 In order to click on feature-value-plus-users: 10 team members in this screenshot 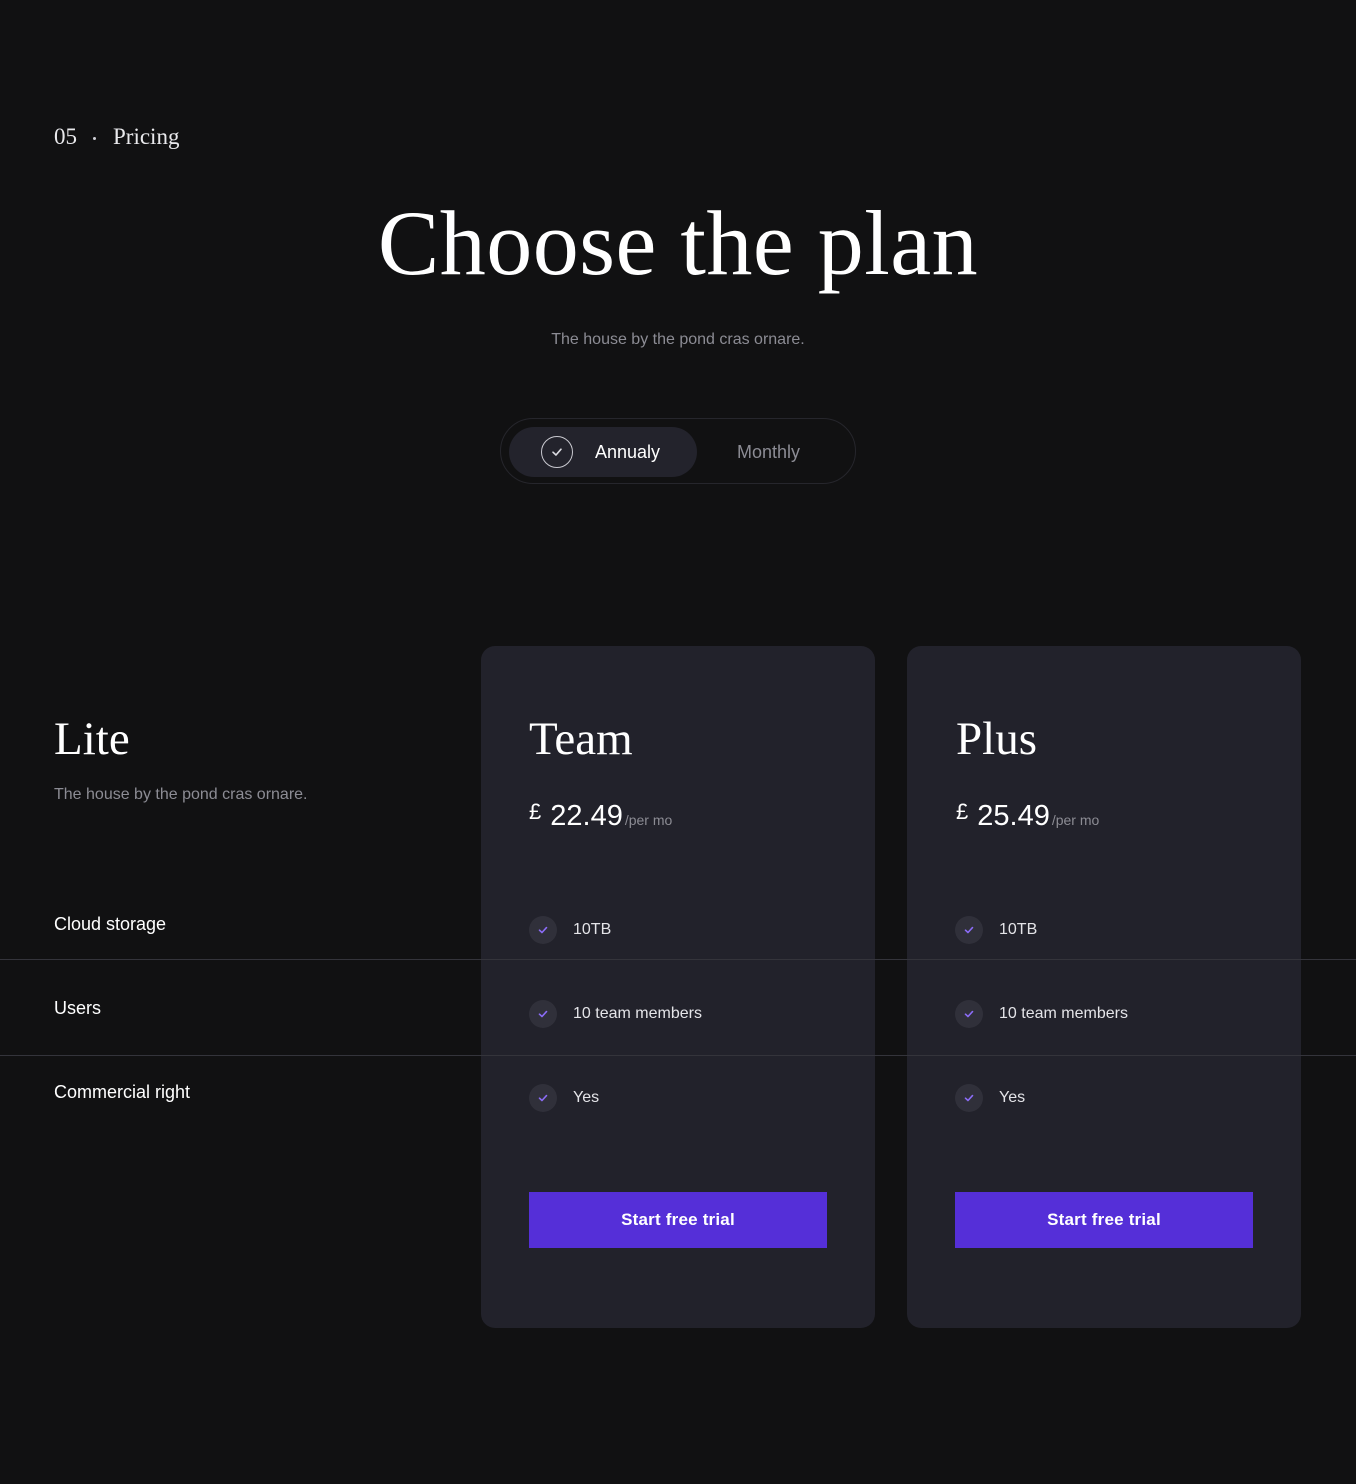, I will do `click(1041, 1014)`.